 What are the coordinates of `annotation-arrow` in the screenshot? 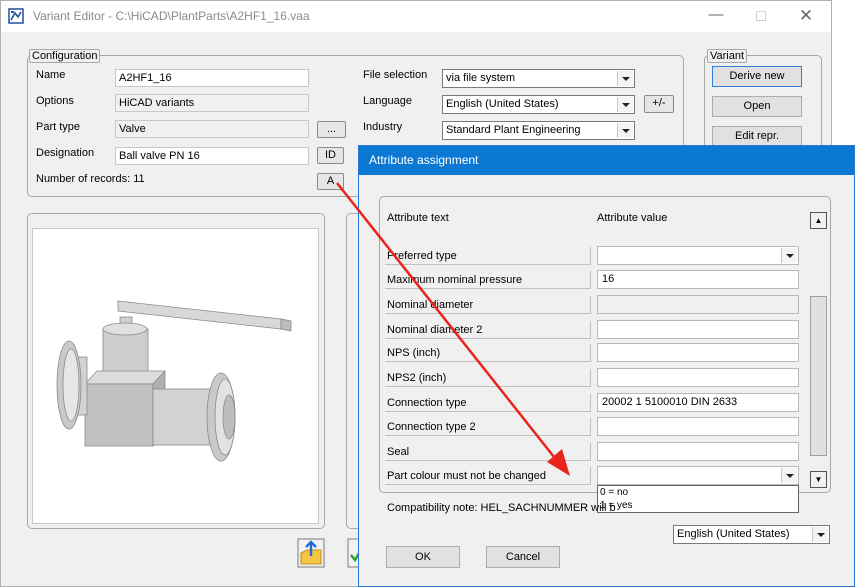 It's located at (453, 329).